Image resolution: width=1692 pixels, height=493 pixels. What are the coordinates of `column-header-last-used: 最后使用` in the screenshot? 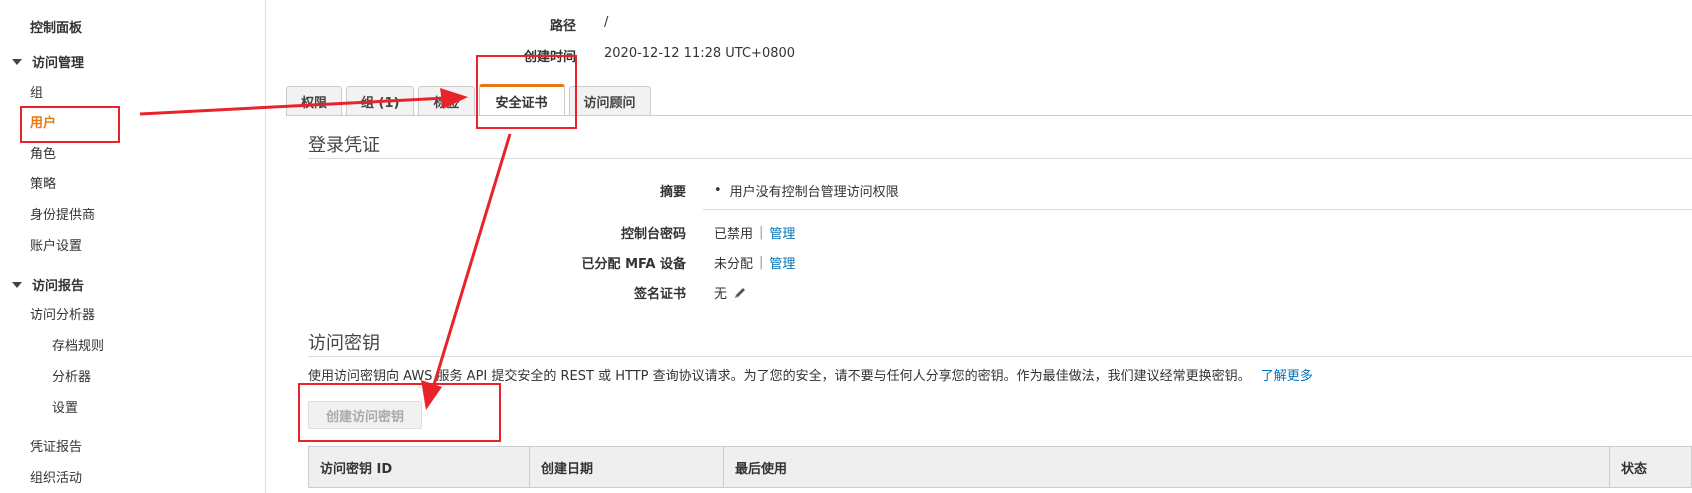 It's located at (1167, 467).